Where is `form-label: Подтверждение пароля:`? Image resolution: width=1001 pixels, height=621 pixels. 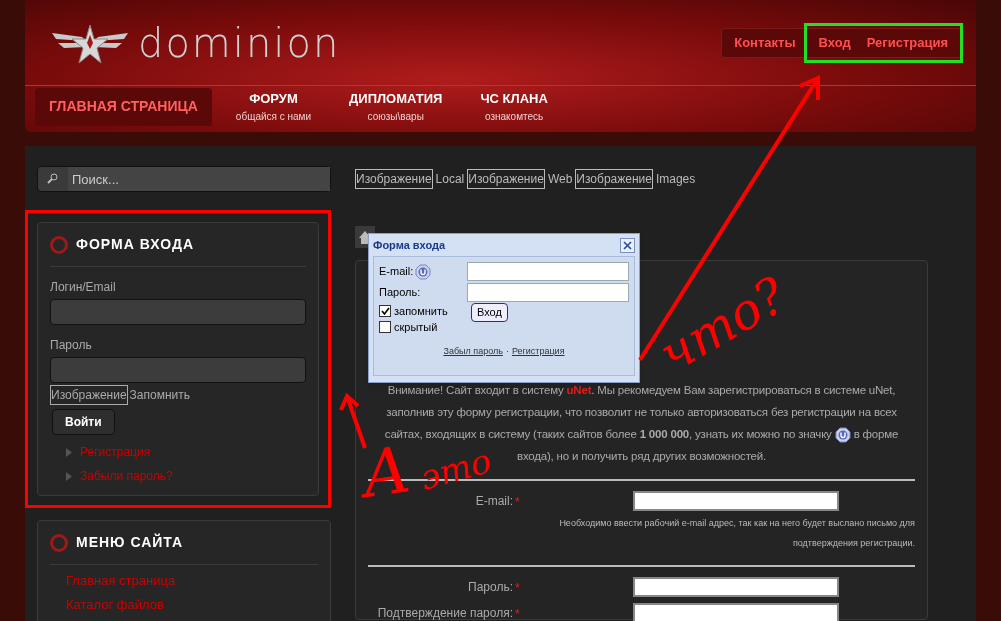 form-label: Подтверждение пароля: is located at coordinates (444, 613).